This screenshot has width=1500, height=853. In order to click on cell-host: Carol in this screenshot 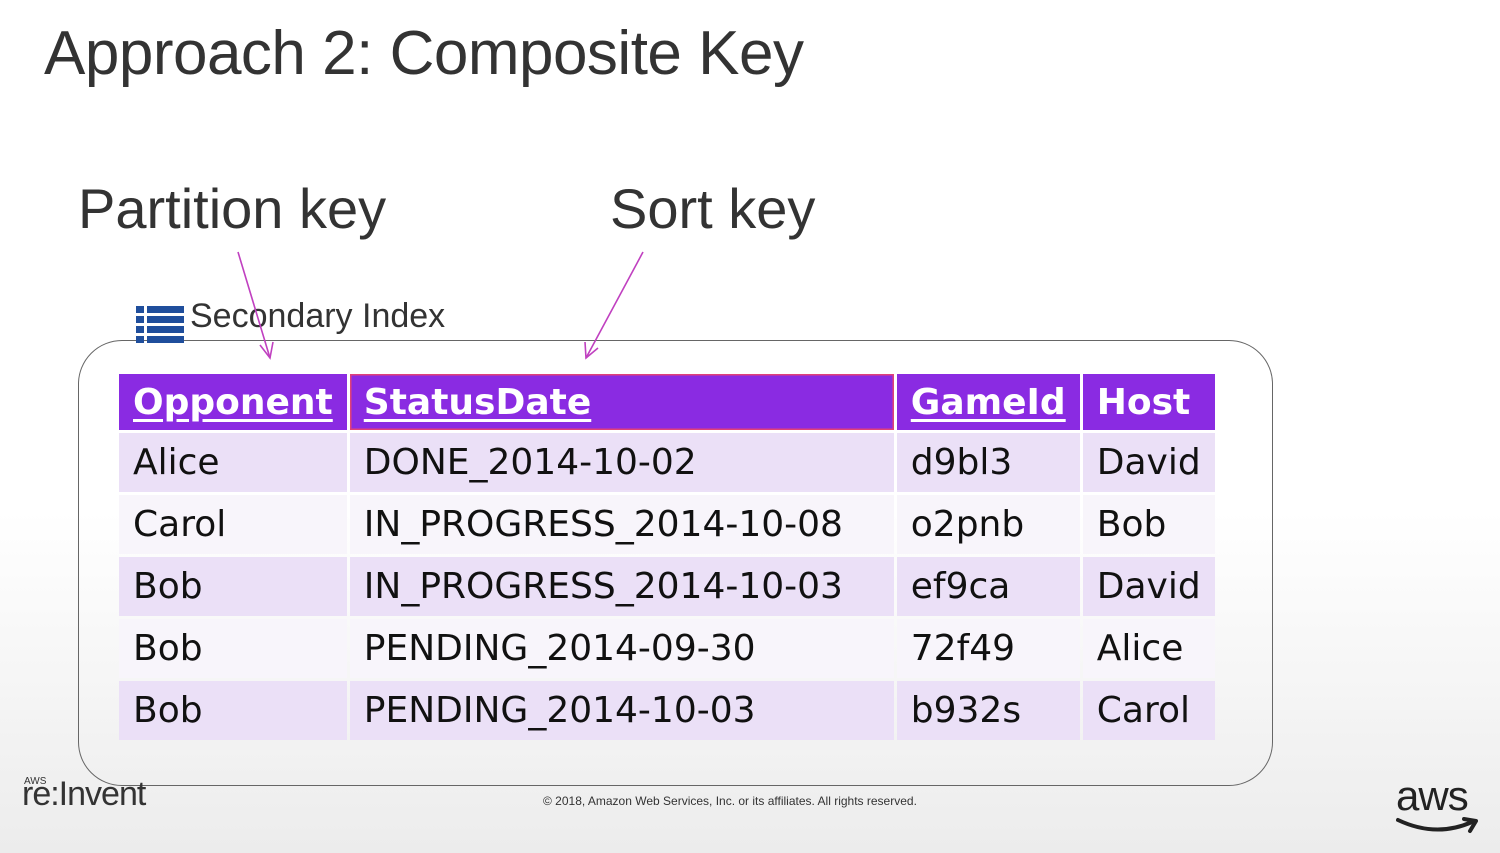, I will do `click(1148, 710)`.